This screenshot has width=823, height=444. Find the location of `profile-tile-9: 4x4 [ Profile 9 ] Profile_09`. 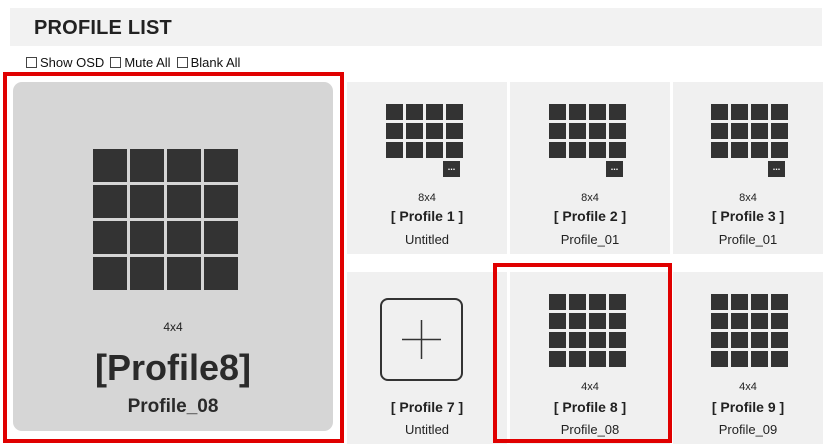

profile-tile-9: 4x4 [ Profile 9 ] Profile_09 is located at coordinates (748, 358).